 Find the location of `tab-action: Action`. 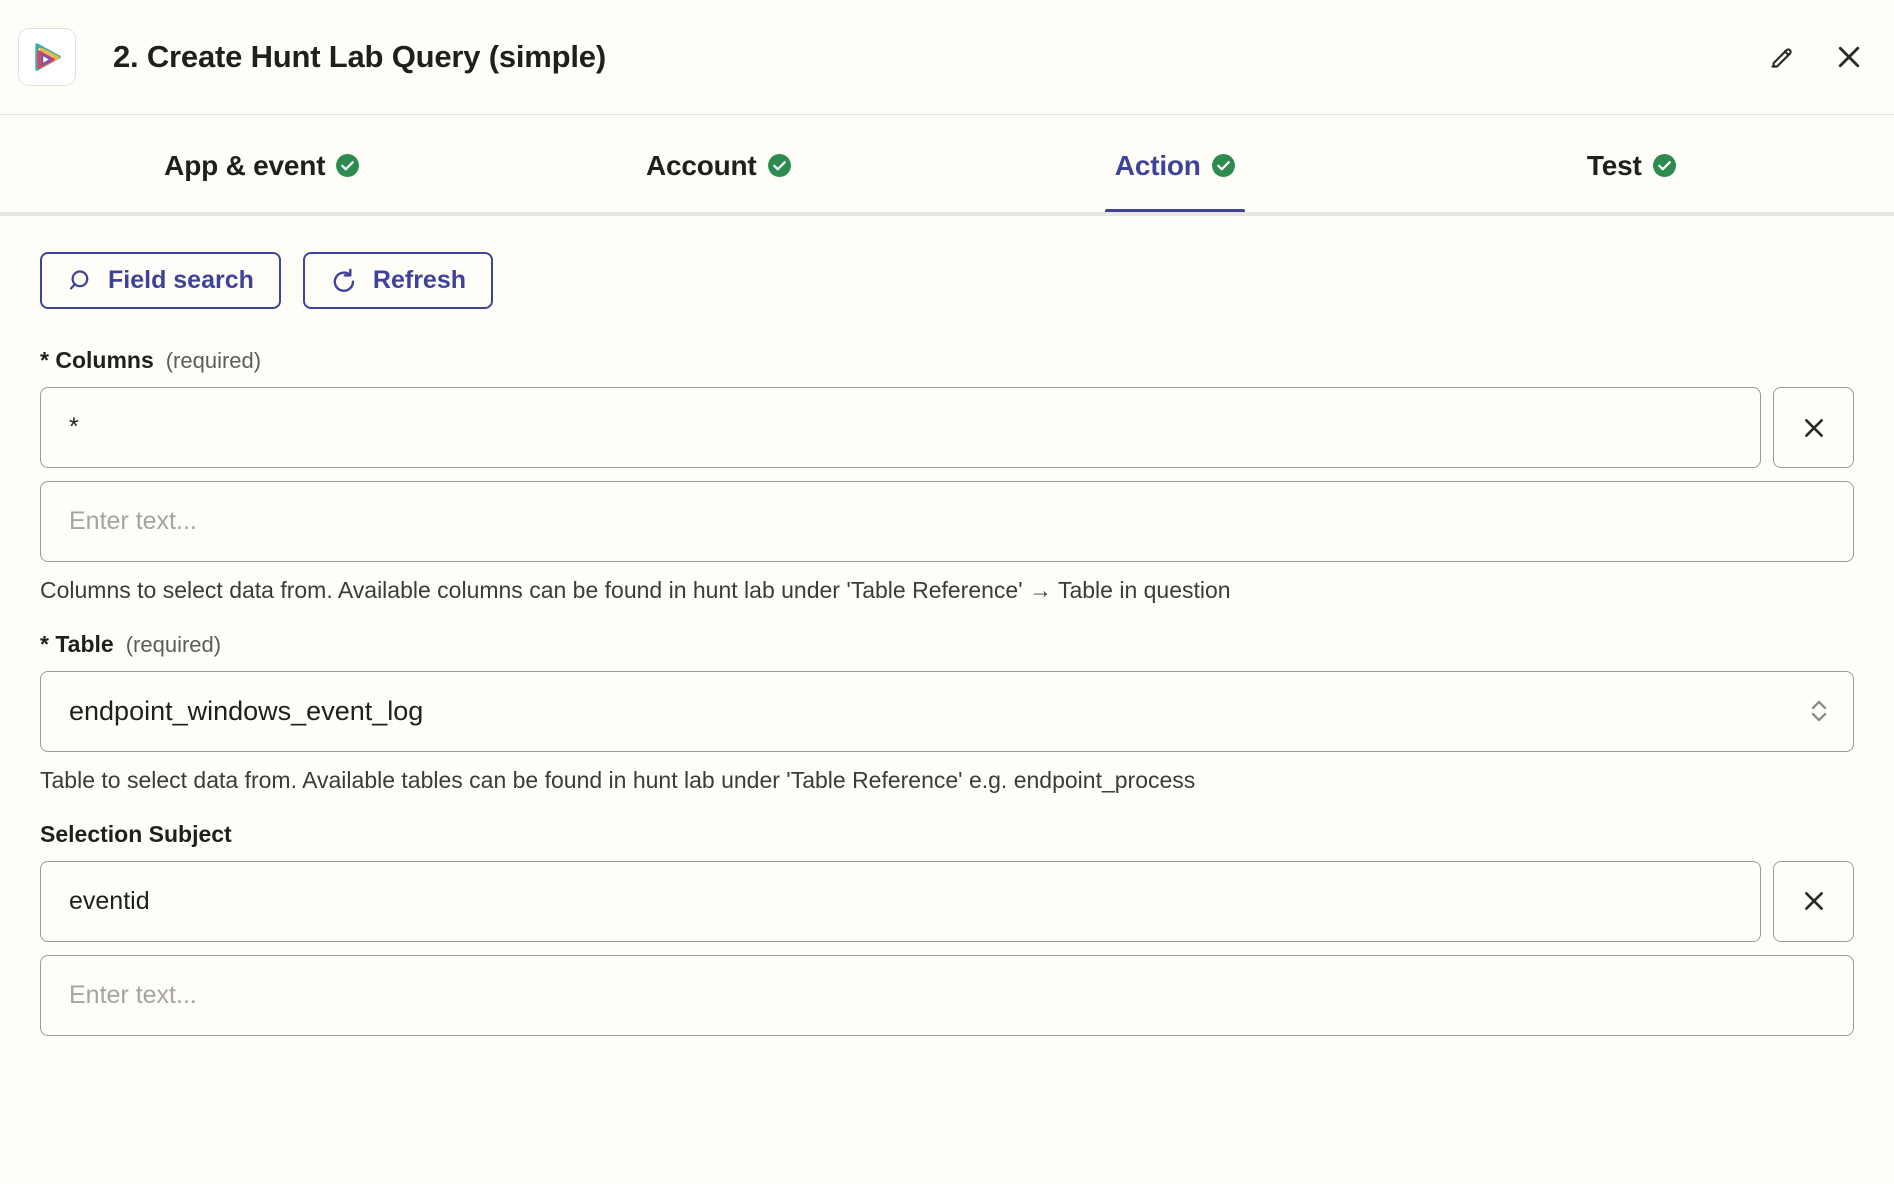

tab-action: Action is located at coordinates (1175, 165).